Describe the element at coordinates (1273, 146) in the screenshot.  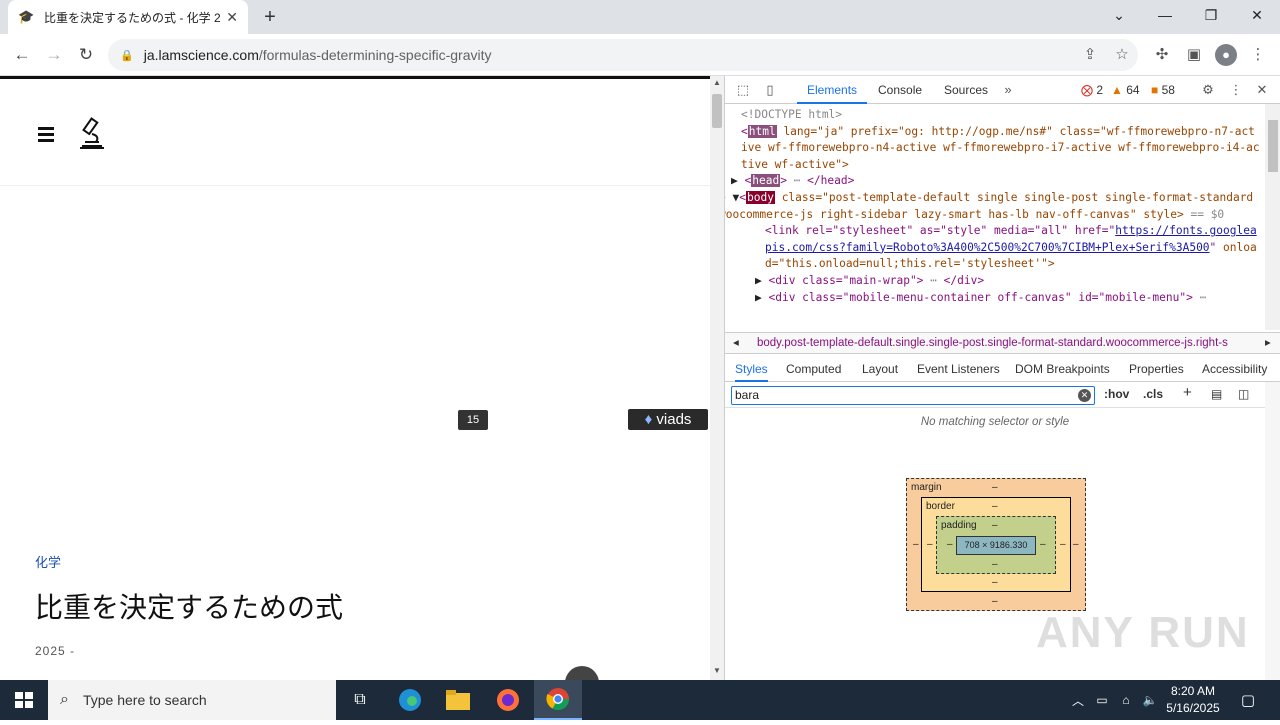
I see `dom-scrollbar-thumb` at that location.